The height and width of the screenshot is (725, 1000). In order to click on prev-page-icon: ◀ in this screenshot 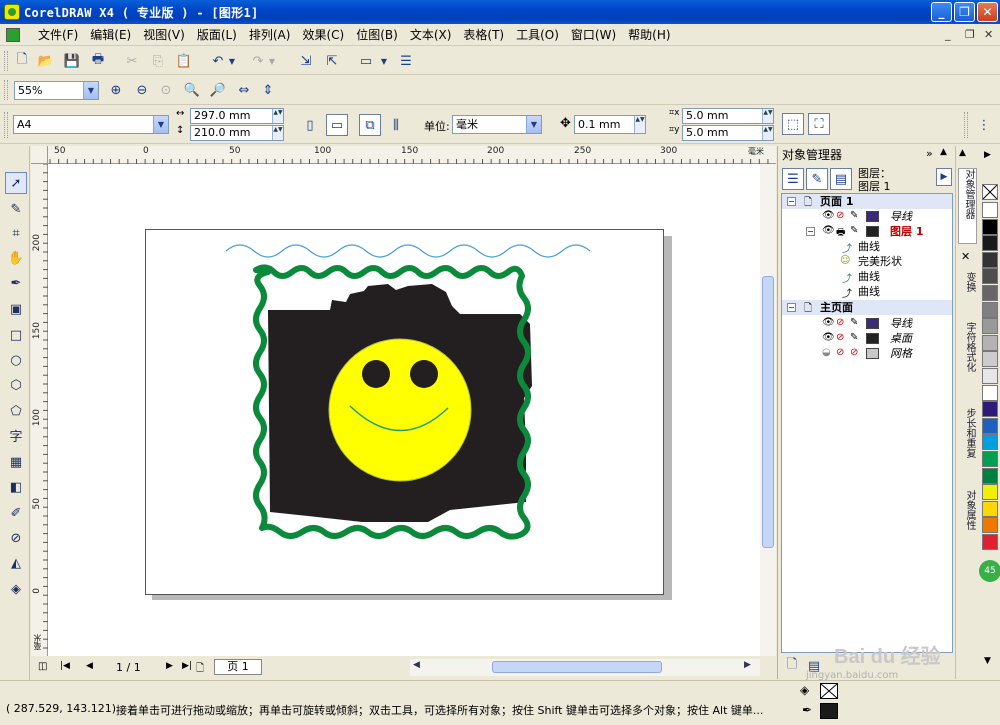, I will do `click(89, 666)`.